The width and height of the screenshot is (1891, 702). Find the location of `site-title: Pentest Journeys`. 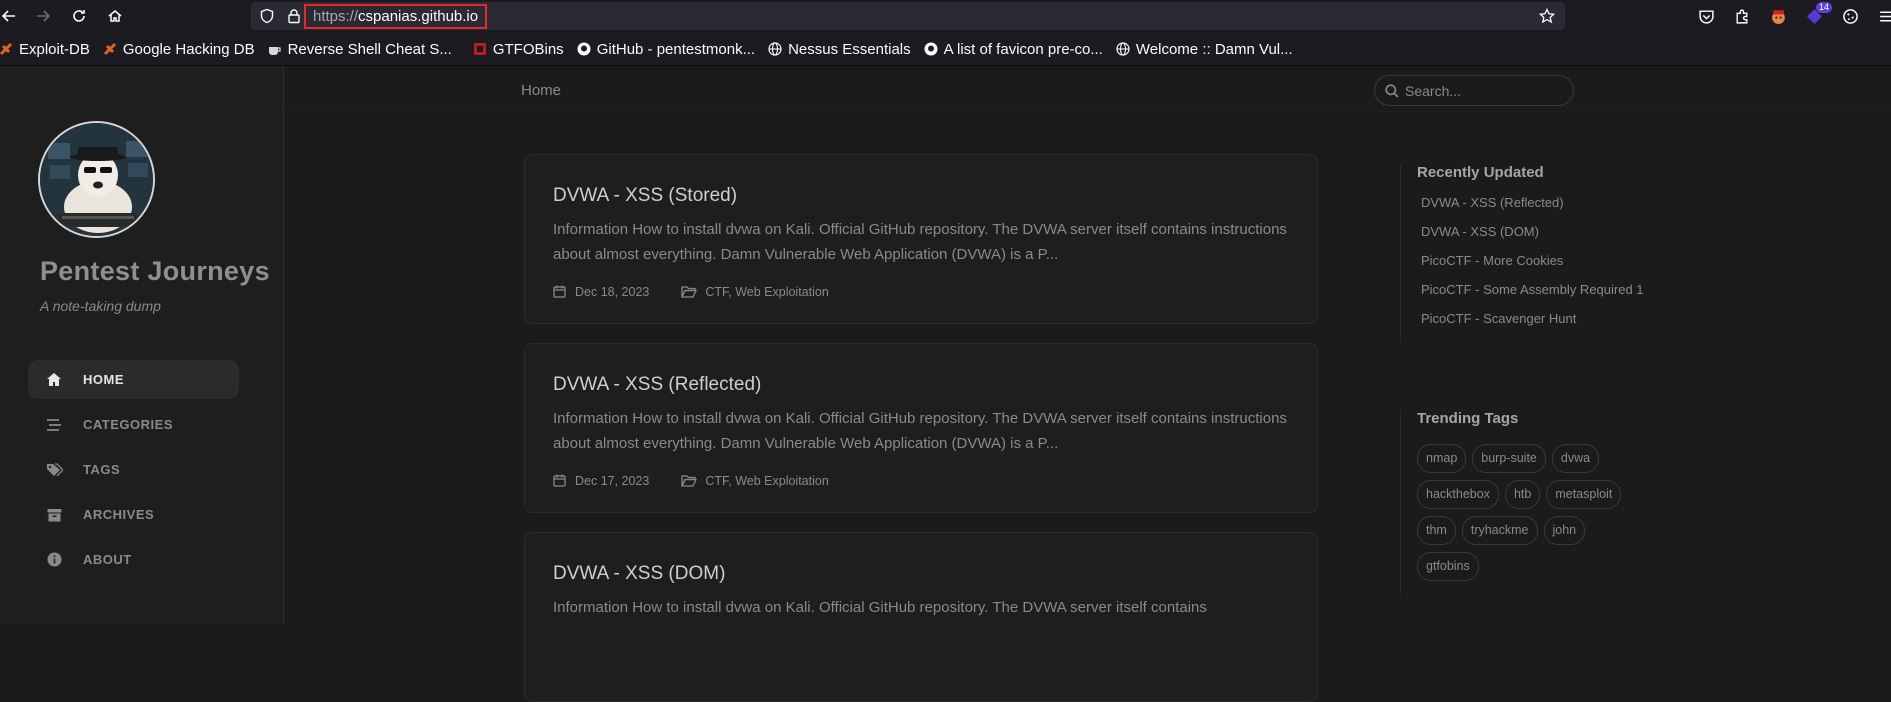

site-title: Pentest Journeys is located at coordinates (155, 271).